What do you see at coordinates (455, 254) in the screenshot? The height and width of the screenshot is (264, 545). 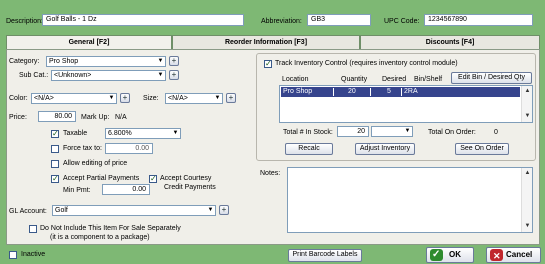 I see `ok-button-label: OK` at bounding box center [455, 254].